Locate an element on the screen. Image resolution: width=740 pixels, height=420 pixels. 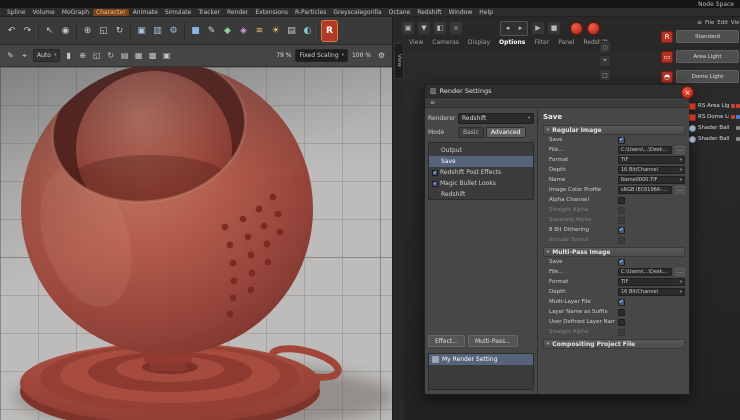
field-icon: ≋ is located at coordinates (259, 31).